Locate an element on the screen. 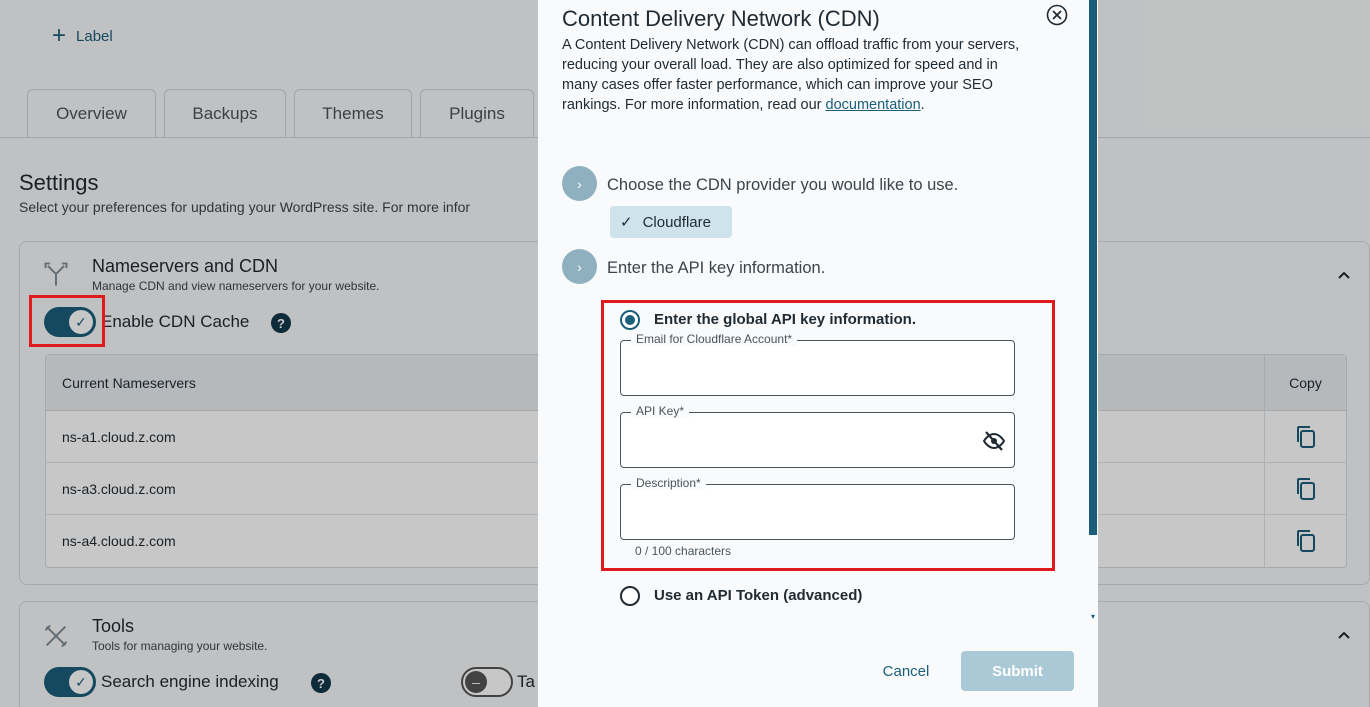 The height and width of the screenshot is (707, 1370). modal-scrollbar is located at coordinates (1093, 267).